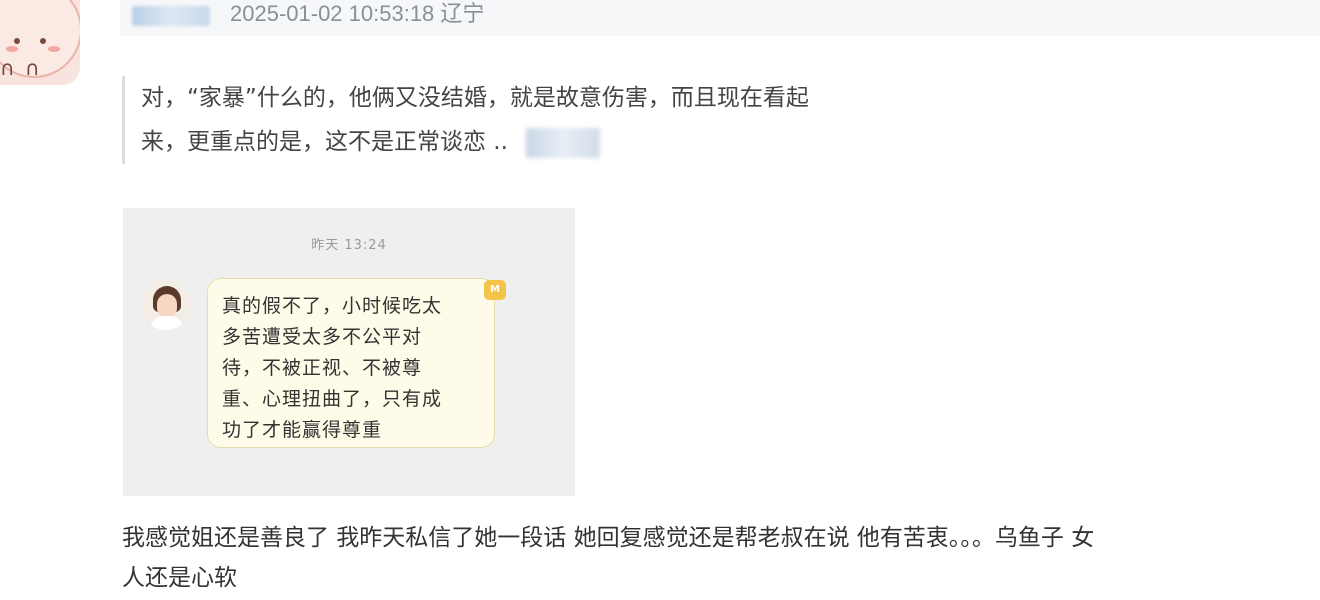 The height and width of the screenshot is (600, 1320). Describe the element at coordinates (17, 41) in the screenshot. I see `avatar-eye-left` at that location.